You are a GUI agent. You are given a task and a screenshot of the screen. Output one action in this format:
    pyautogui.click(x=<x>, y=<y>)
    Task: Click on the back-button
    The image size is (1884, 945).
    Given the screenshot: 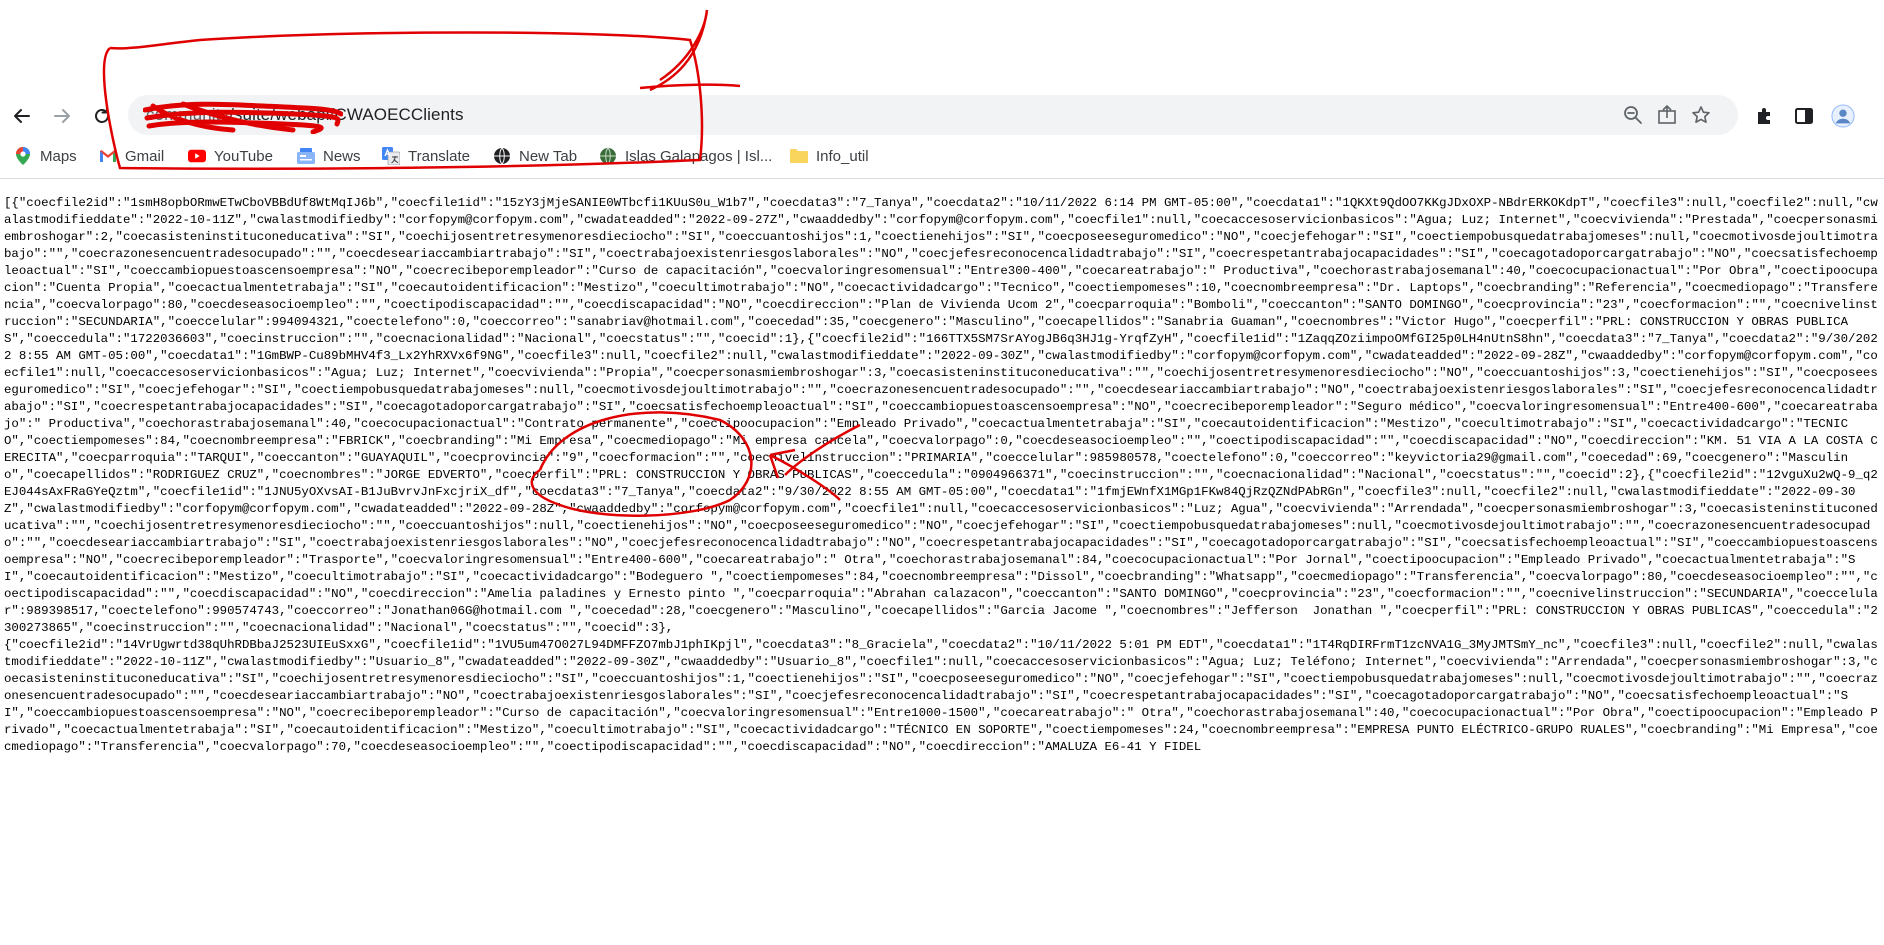 What is the action you would take?
    pyautogui.click(x=22, y=116)
    